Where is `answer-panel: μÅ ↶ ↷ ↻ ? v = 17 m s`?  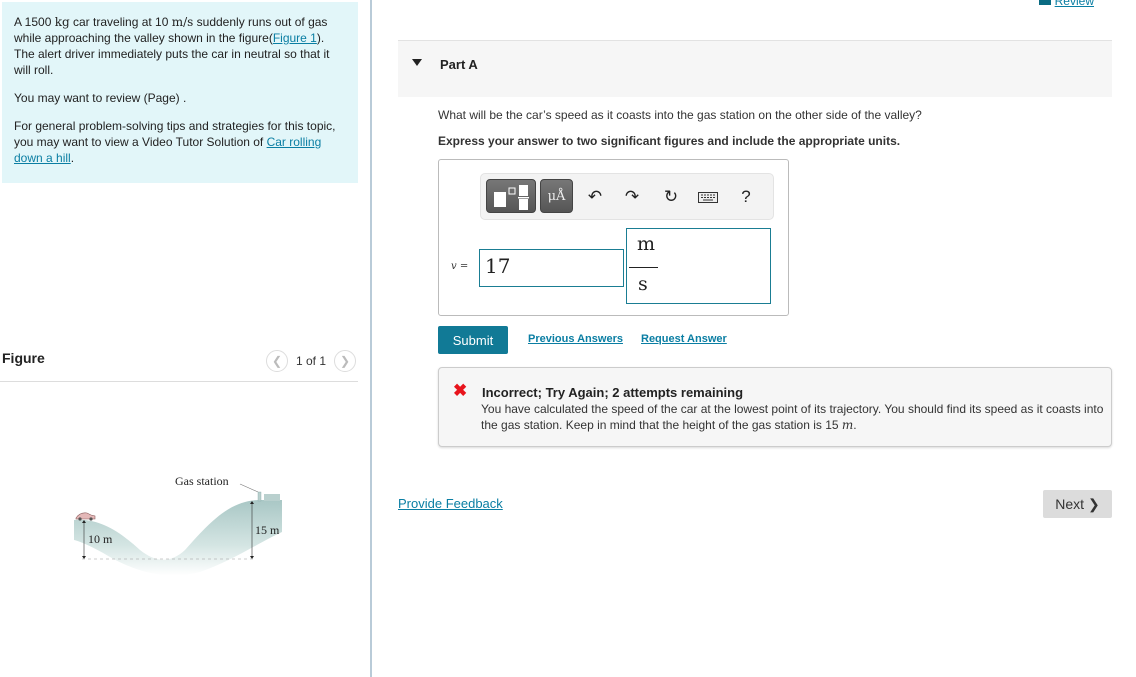
answer-panel: μÅ ↶ ↷ ↻ ? v = 17 m s is located at coordinates (613, 237).